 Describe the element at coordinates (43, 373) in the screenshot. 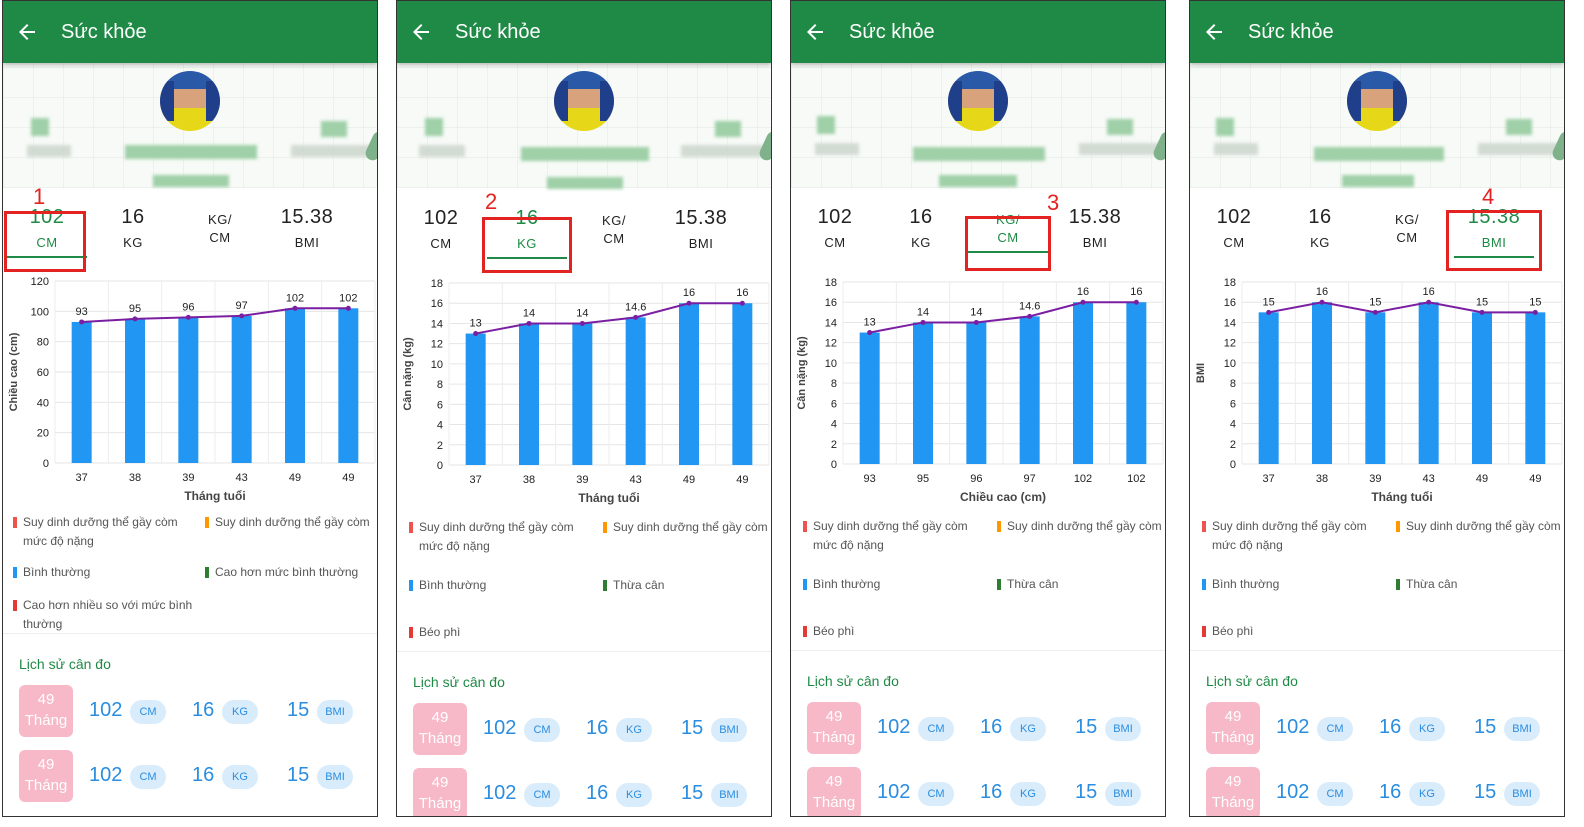

I see `y-tick-label: 60` at that location.